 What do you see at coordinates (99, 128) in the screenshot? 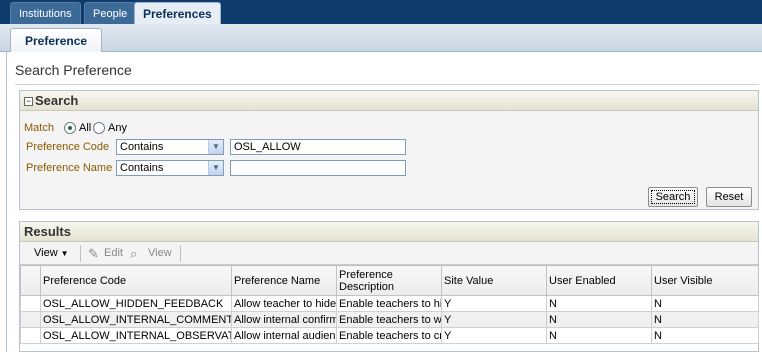
I see `match-any-radio` at bounding box center [99, 128].